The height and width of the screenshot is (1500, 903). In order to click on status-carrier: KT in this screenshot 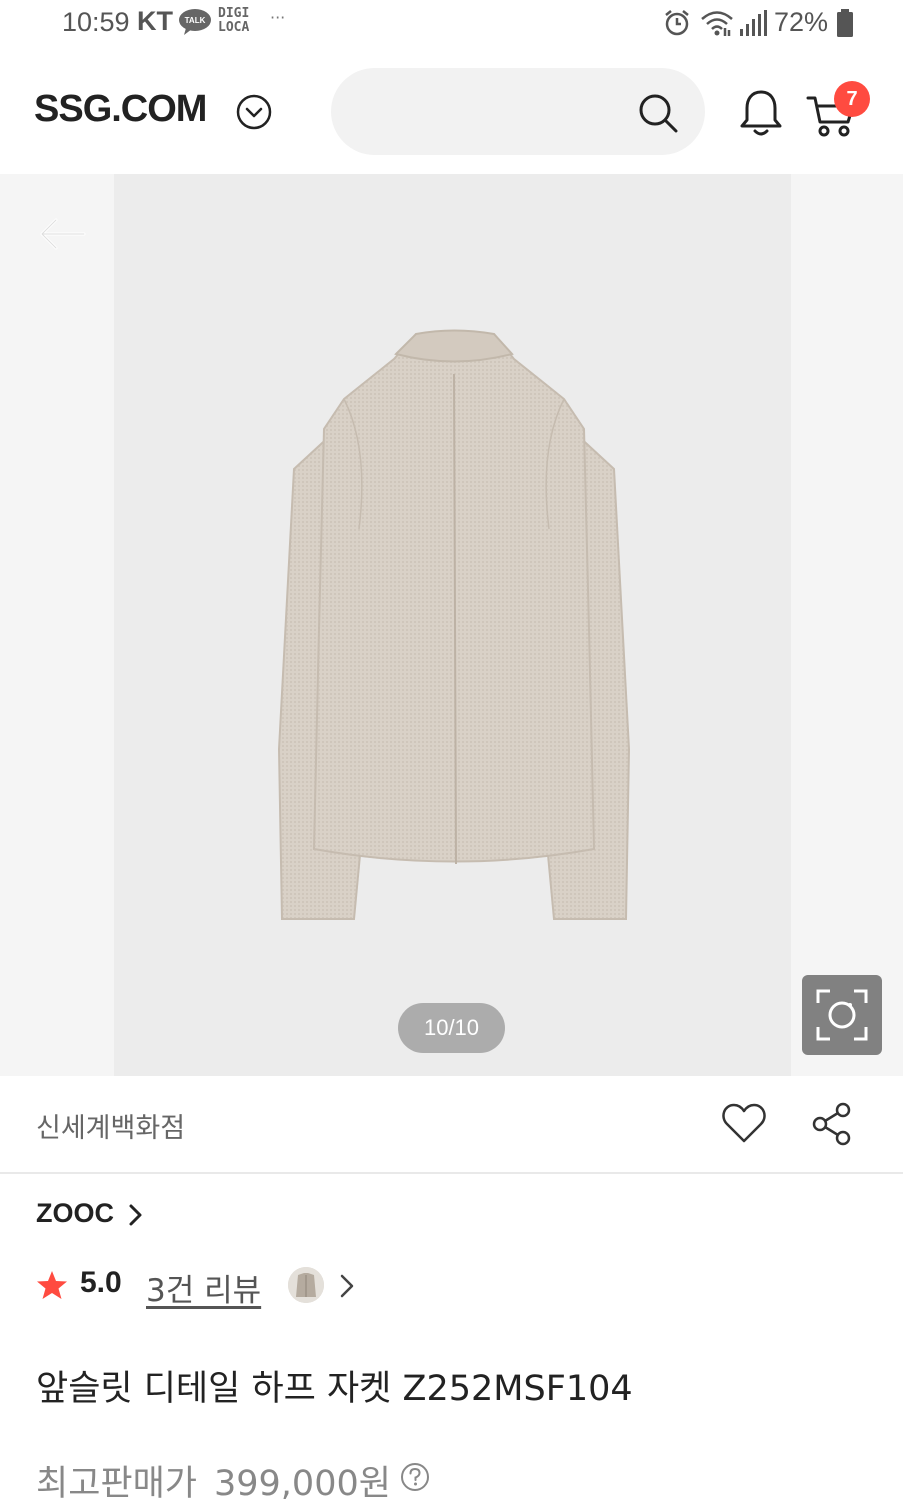, I will do `click(155, 21)`.